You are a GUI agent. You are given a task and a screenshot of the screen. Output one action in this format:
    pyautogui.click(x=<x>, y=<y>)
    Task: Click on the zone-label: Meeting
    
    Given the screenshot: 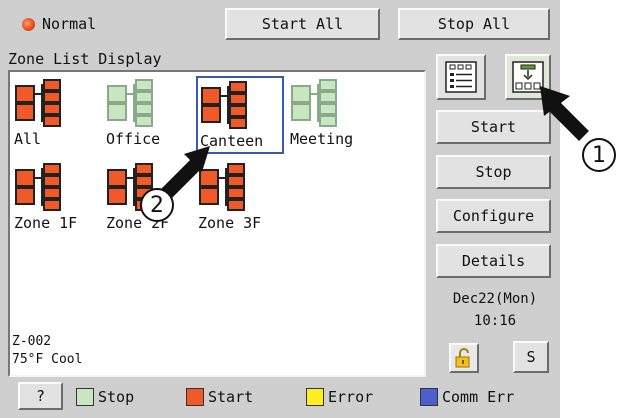 What is the action you would take?
    pyautogui.click(x=322, y=139)
    